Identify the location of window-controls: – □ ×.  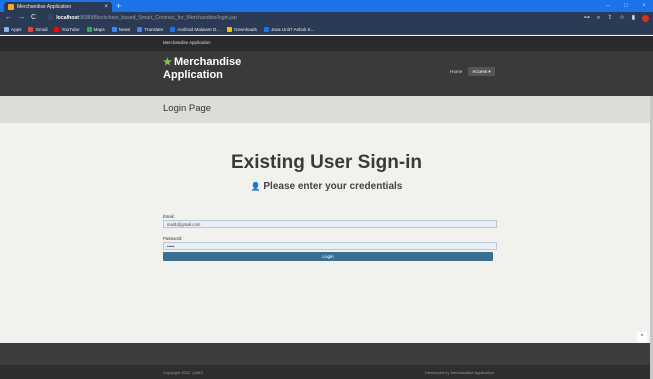
(626, 6).